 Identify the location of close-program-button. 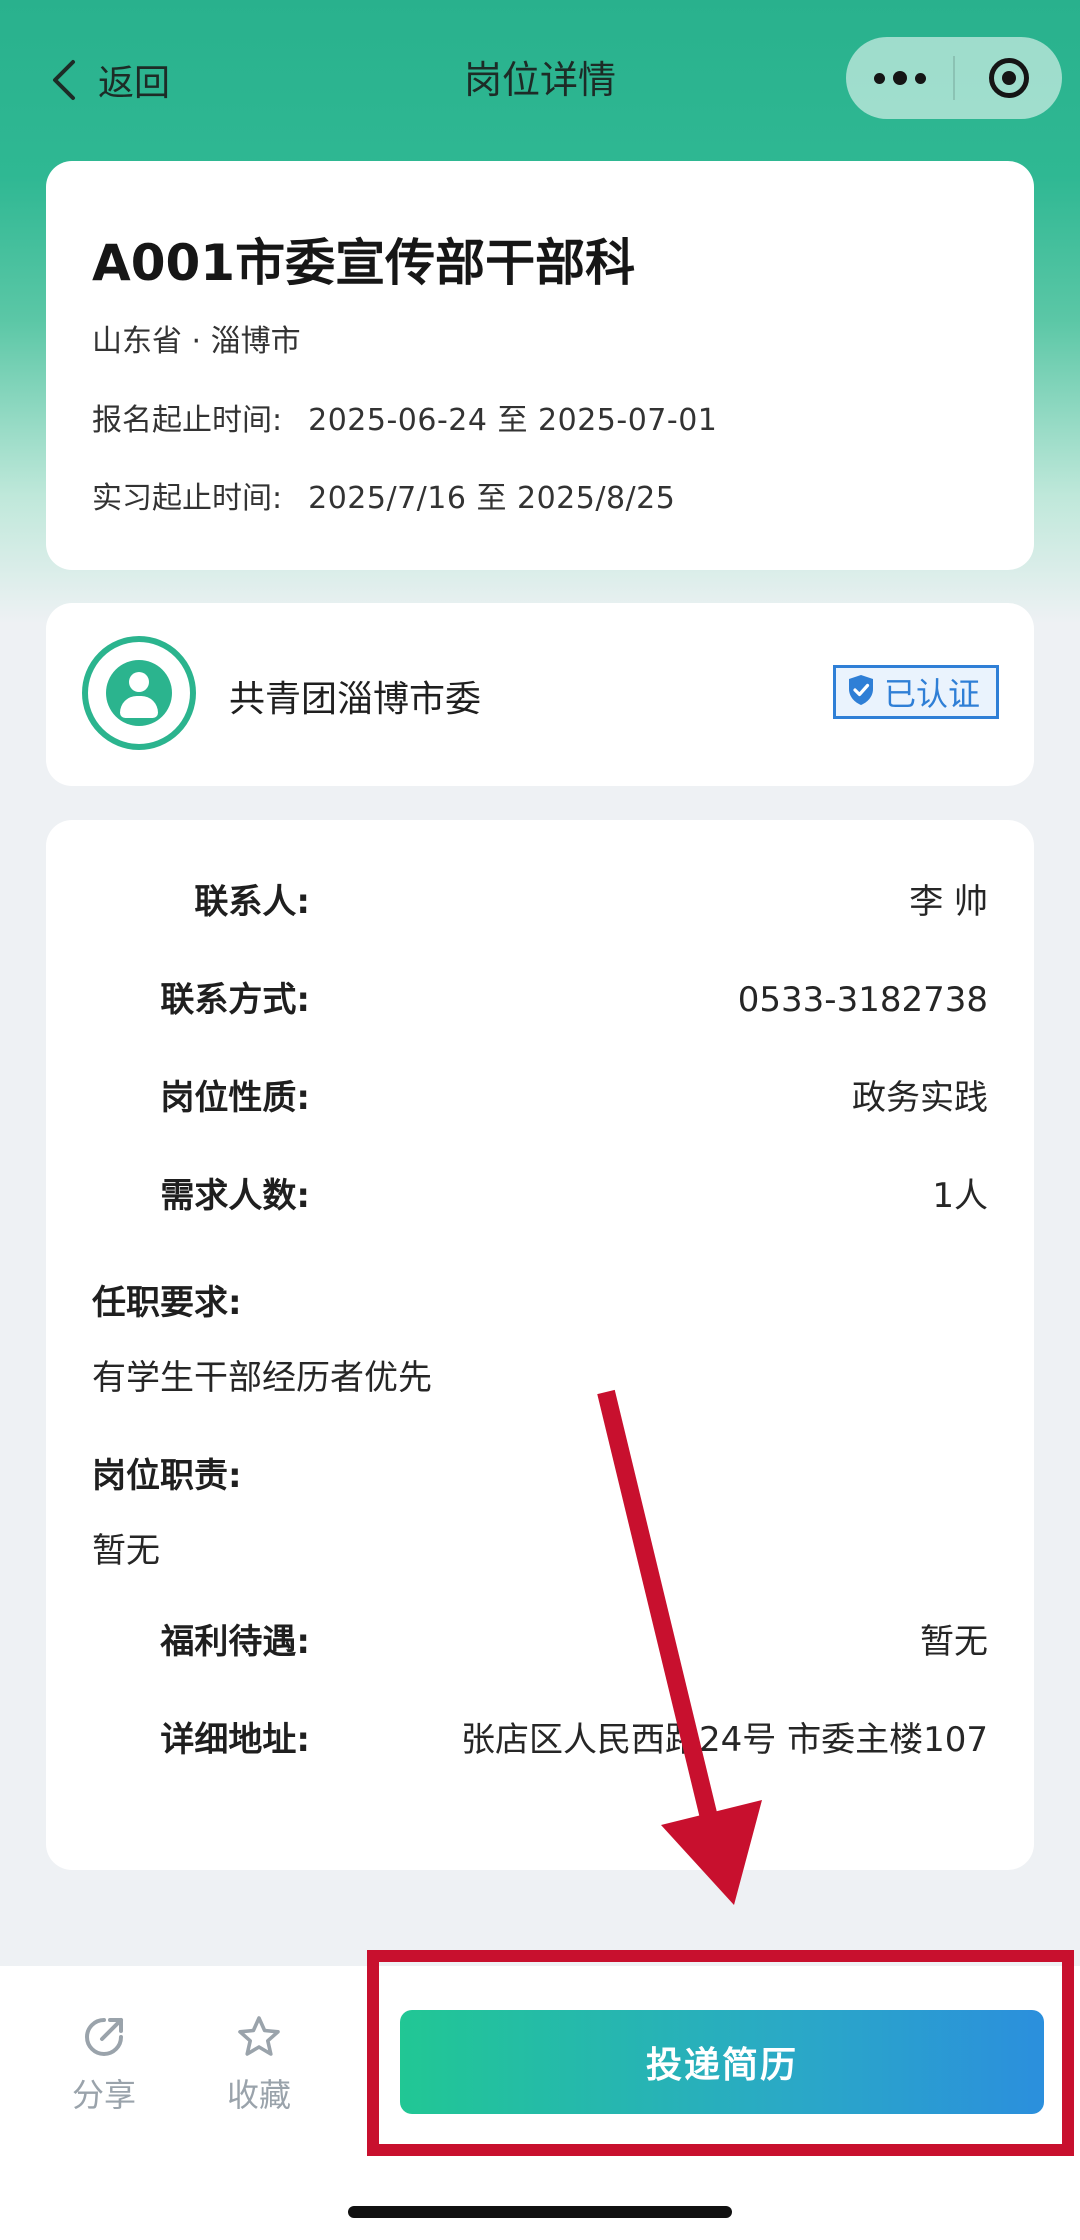
(1008, 78).